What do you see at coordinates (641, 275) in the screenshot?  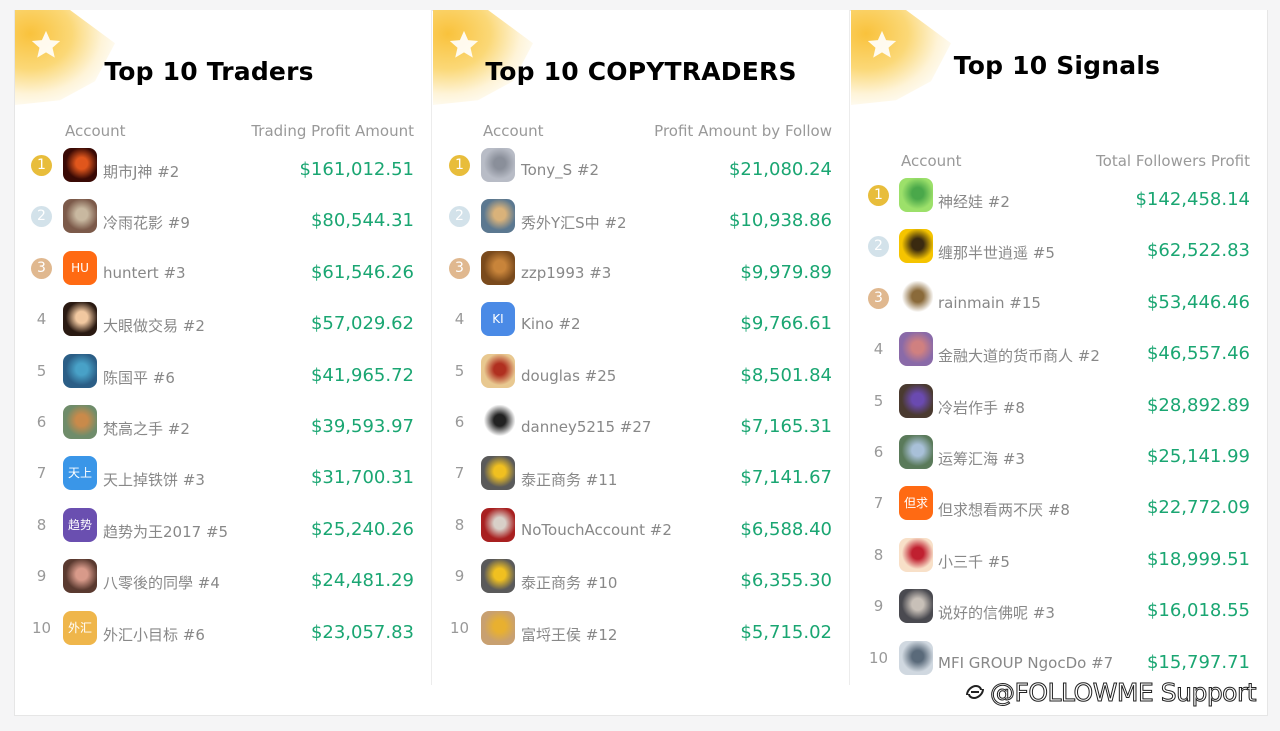 I see `ranking-row: 3 zzp1993 #3 $9,979.89` at bounding box center [641, 275].